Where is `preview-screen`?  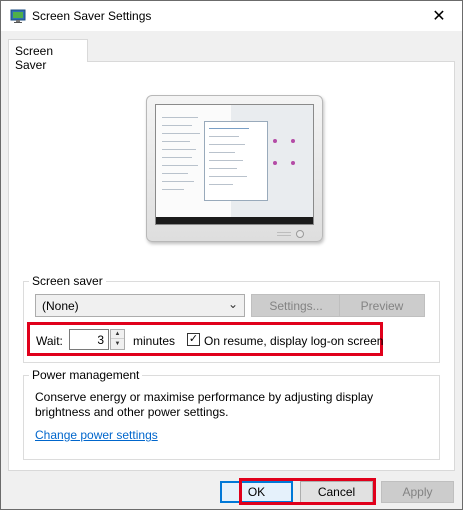
preview-screen is located at coordinates (234, 164).